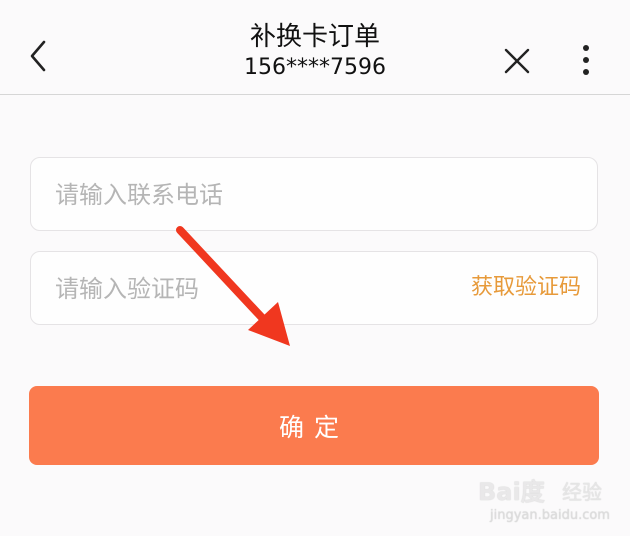 Image resolution: width=630 pixels, height=536 pixels. I want to click on code-field: 获取验证码, so click(314, 288).